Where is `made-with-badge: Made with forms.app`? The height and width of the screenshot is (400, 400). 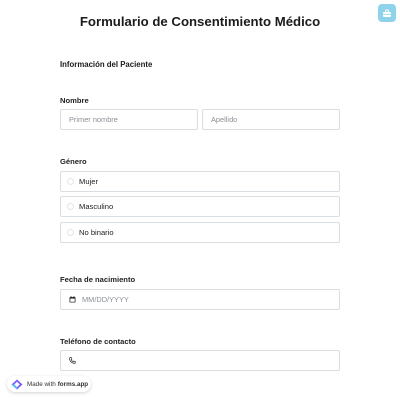
made-with-badge: Made with forms.app is located at coordinates (49, 384).